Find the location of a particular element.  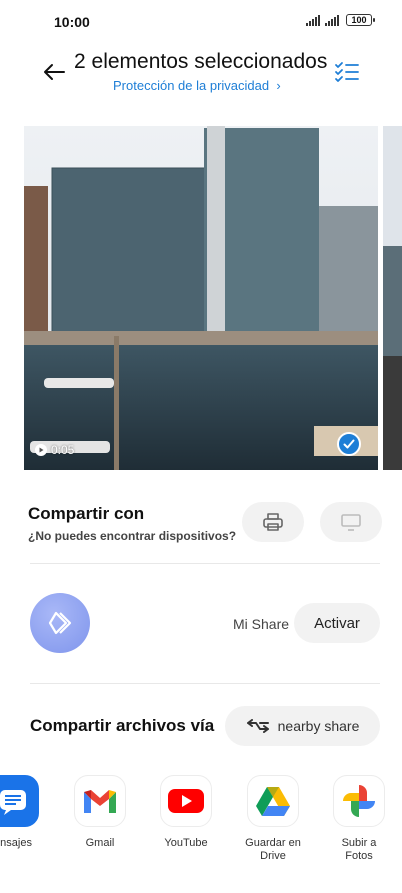

app-label: Guardar en Drive is located at coordinates (273, 849).